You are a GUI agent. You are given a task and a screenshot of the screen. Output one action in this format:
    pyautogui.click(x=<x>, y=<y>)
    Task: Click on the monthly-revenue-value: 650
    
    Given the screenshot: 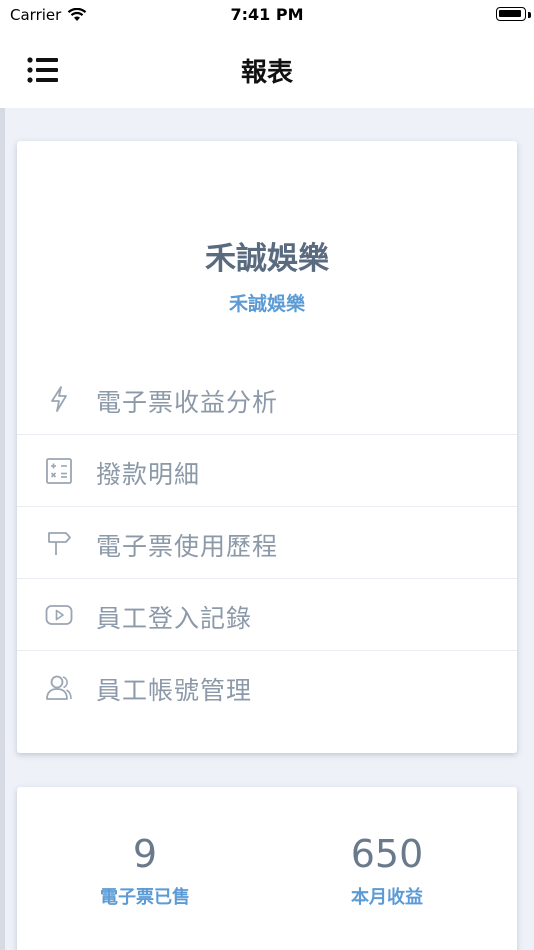 What is the action you would take?
    pyautogui.click(x=387, y=854)
    